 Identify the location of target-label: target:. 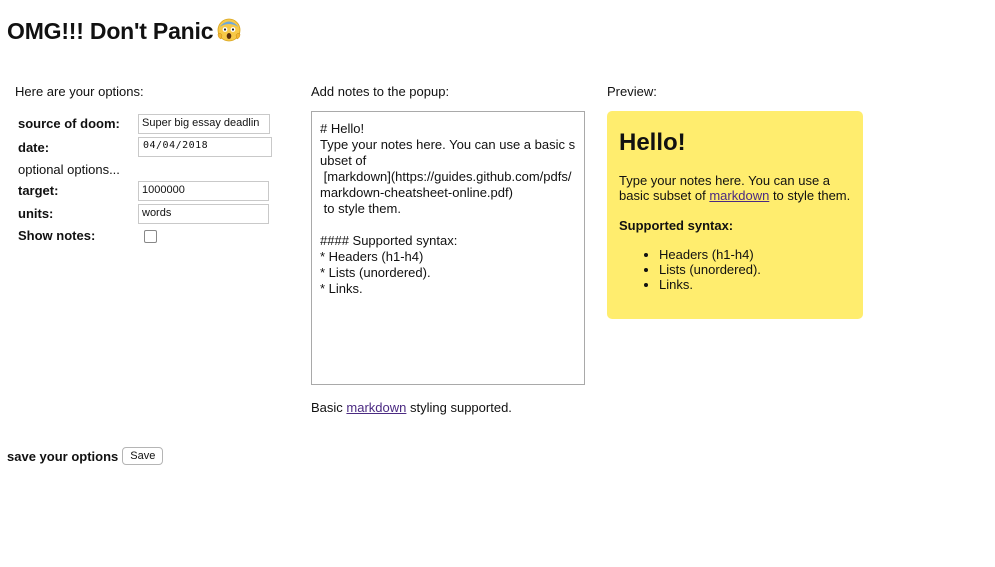
(38, 190).